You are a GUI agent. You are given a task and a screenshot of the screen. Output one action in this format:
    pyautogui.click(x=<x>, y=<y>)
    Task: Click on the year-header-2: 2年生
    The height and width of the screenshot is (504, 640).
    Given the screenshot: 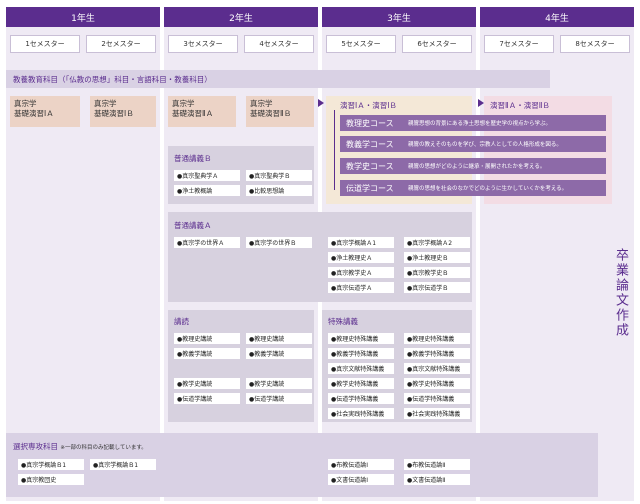 What is the action you would take?
    pyautogui.click(x=241, y=17)
    